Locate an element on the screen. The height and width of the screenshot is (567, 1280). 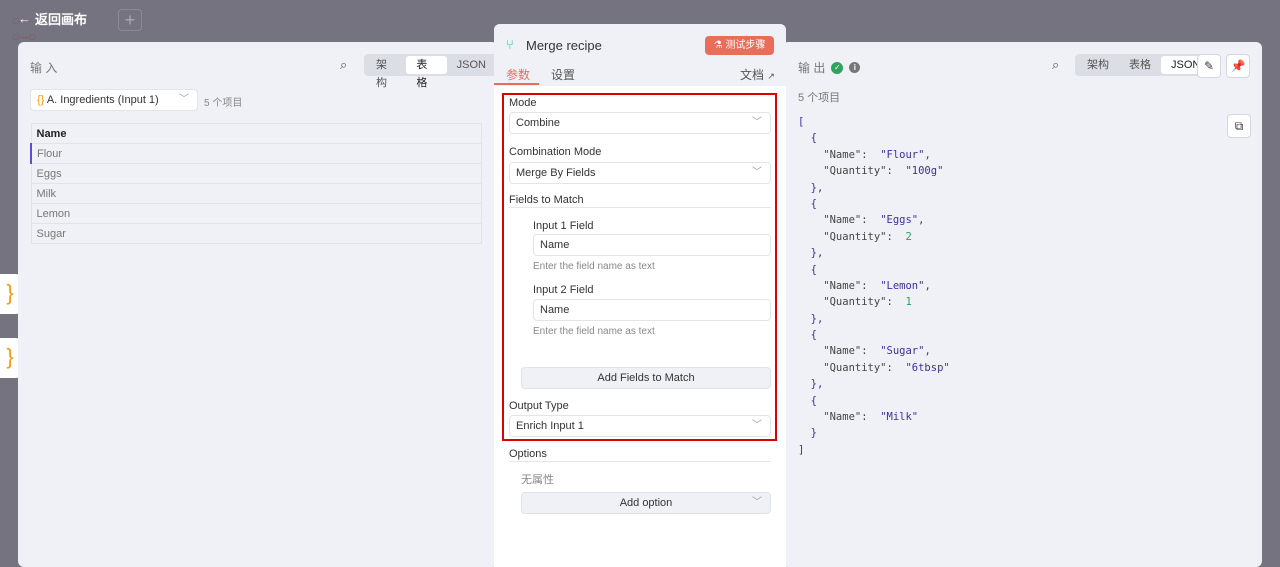
table-row: Milk is located at coordinates (256, 193).